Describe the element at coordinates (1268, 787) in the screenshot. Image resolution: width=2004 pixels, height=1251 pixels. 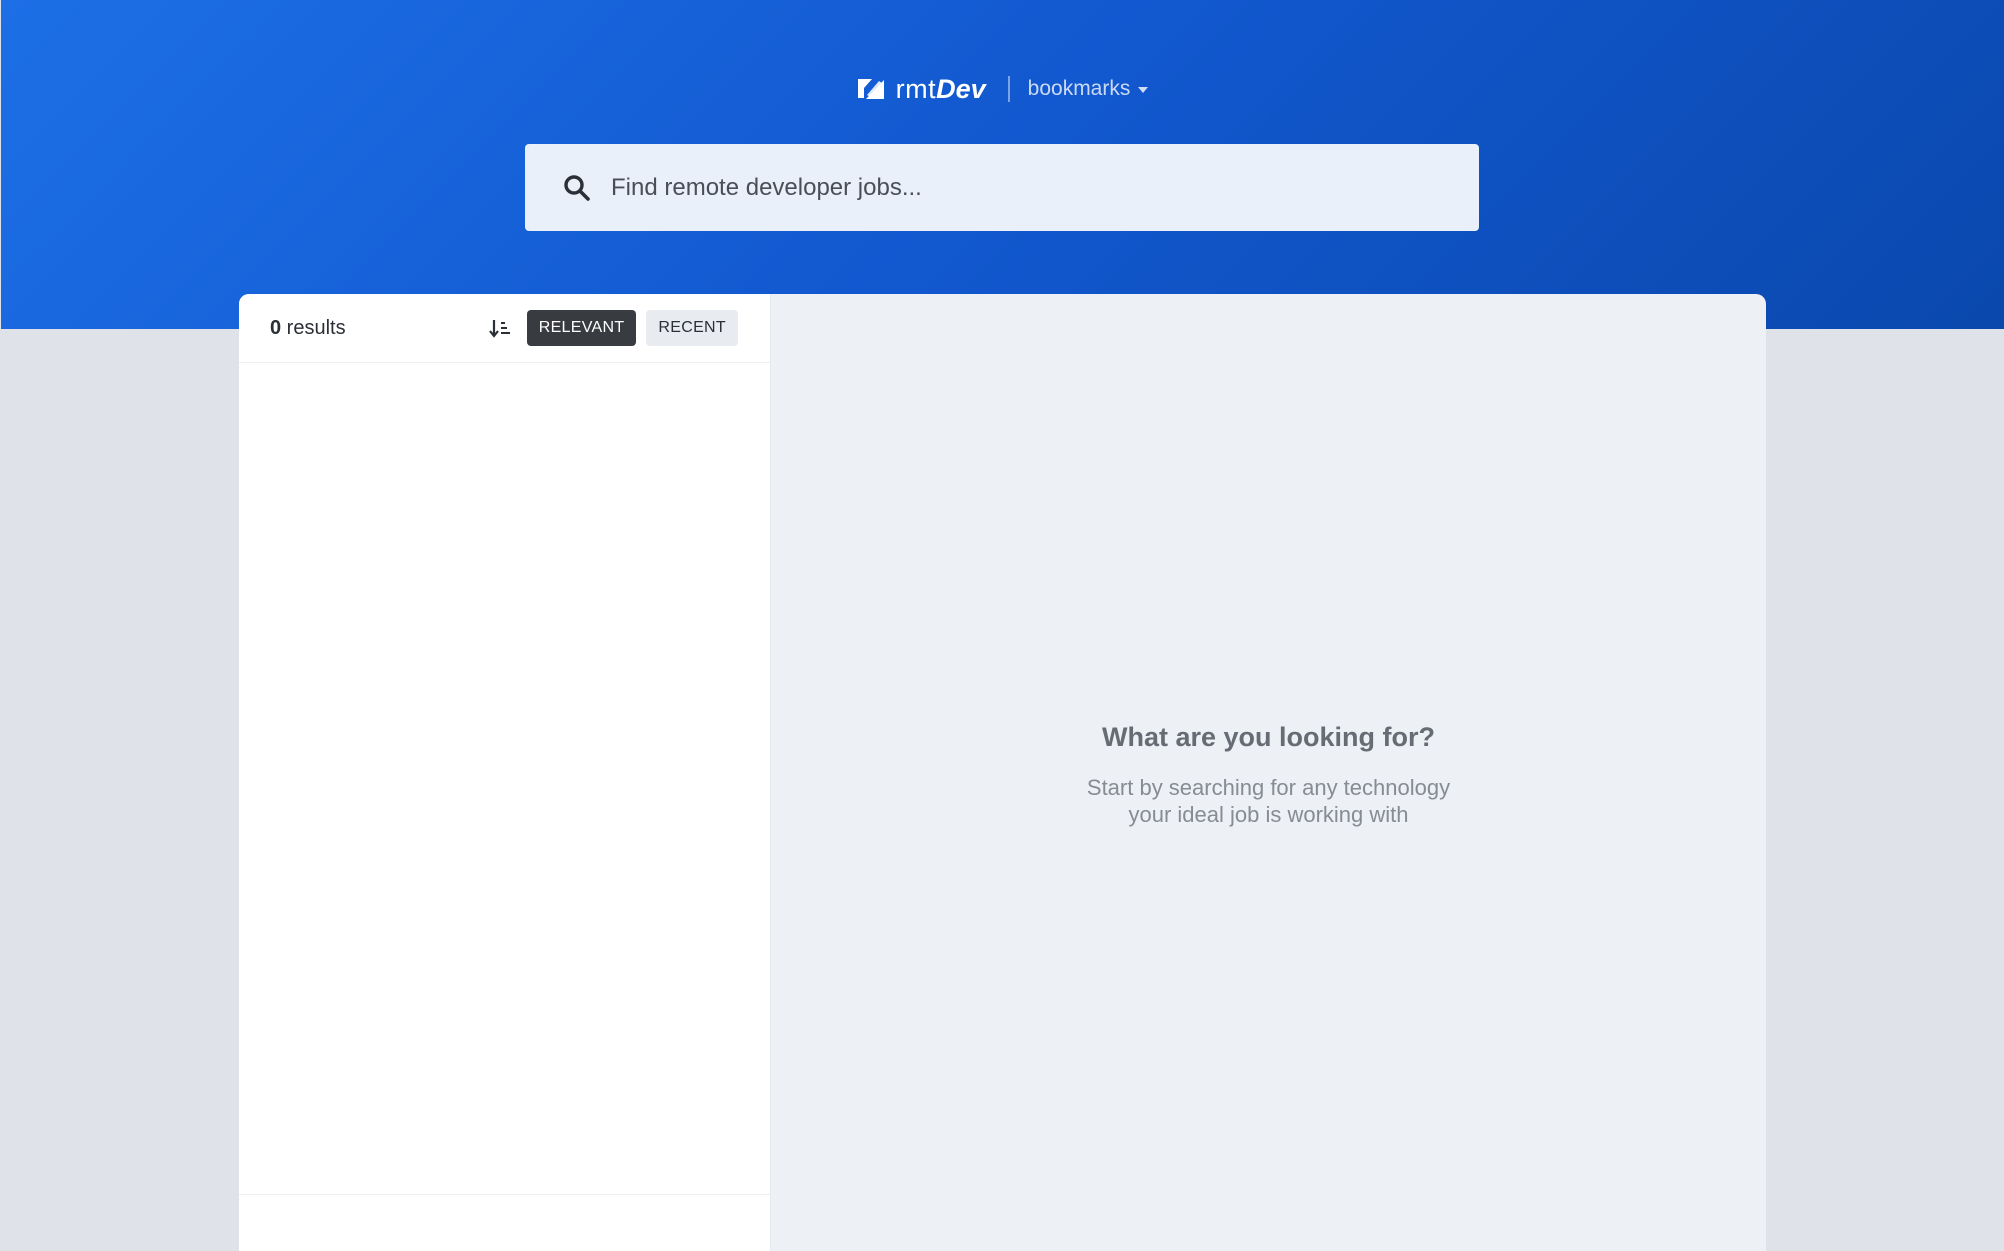
I see `empty-state-subtitle-line1: Start by searching for any technology` at that location.